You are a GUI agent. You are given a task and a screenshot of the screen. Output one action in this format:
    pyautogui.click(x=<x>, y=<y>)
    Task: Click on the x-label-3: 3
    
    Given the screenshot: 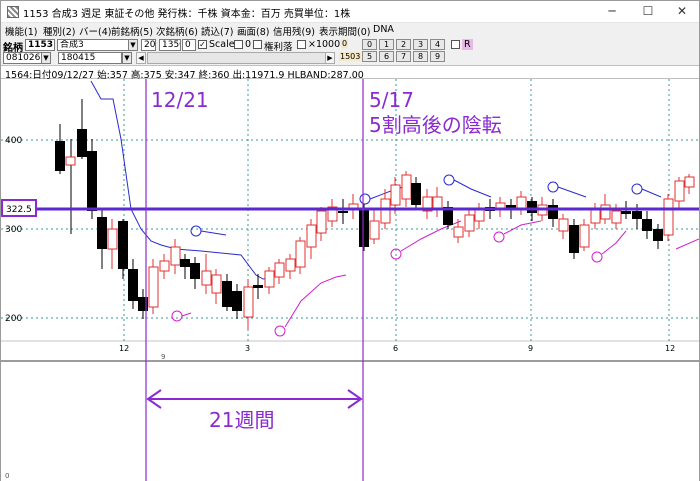 What is the action you would take?
    pyautogui.click(x=247, y=348)
    